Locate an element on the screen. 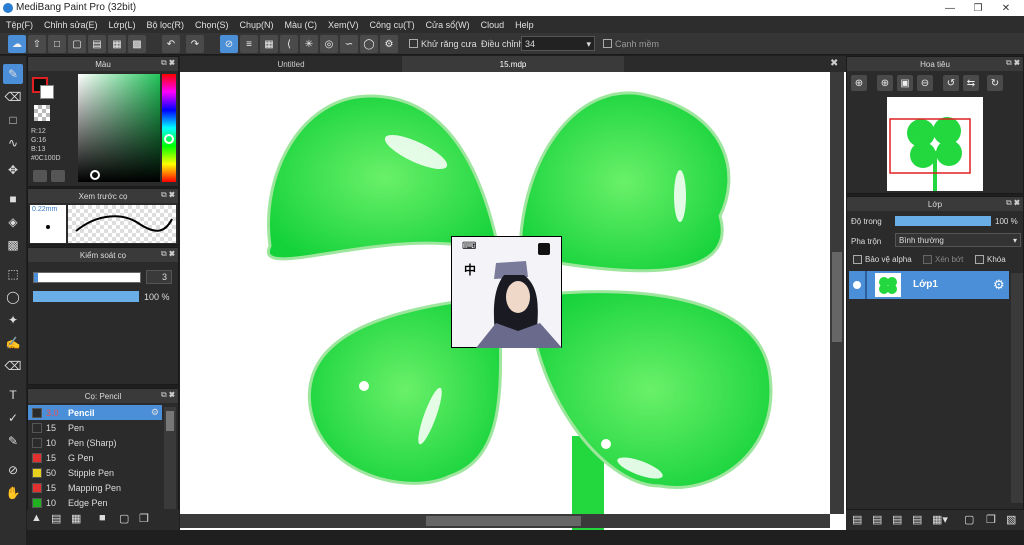 The height and width of the screenshot is (545, 1024). text-tool-icon: T is located at coordinates (13, 395).